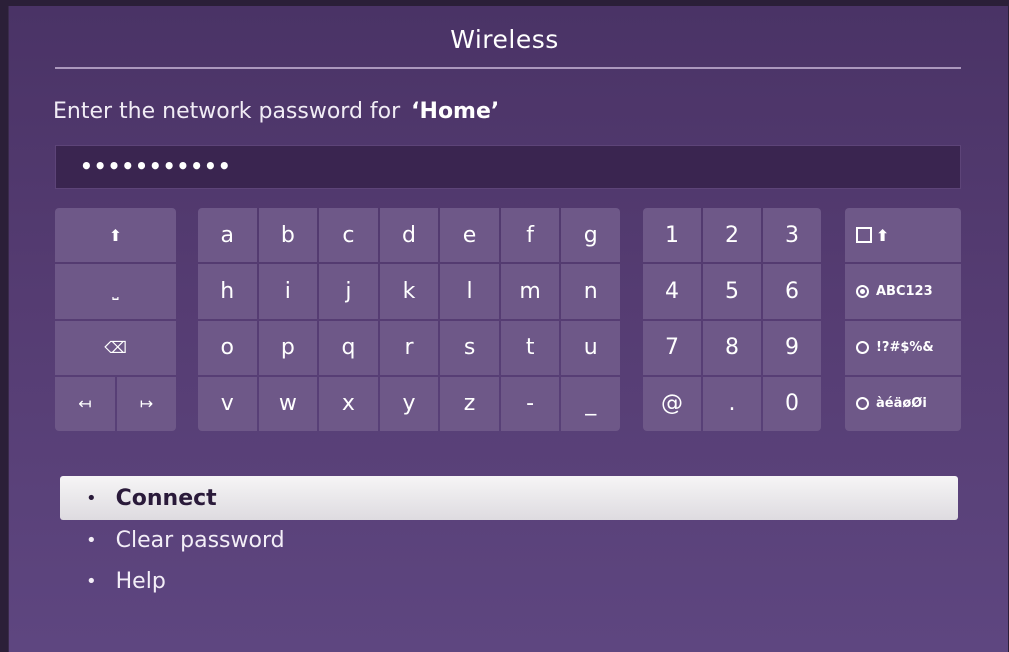  I want to click on cursor-right-icon: ↦, so click(146, 404).